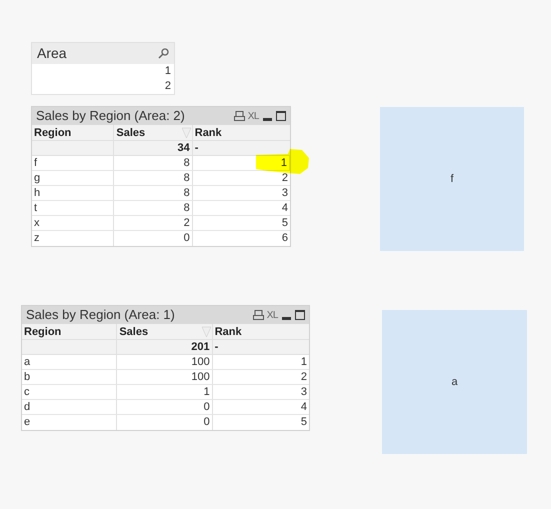  I want to click on table-cell: a, so click(27, 362).